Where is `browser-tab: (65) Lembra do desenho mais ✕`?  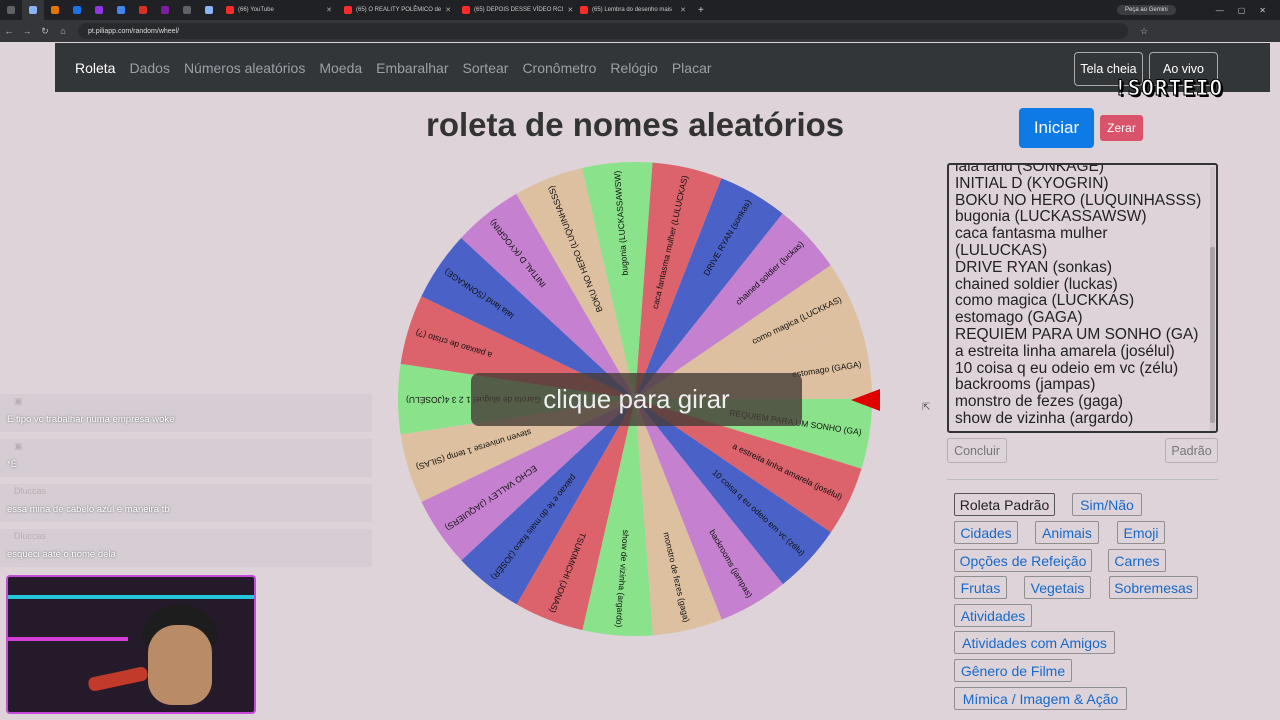
browser-tab: (65) Lembra do desenho mais ✕ is located at coordinates (633, 10).